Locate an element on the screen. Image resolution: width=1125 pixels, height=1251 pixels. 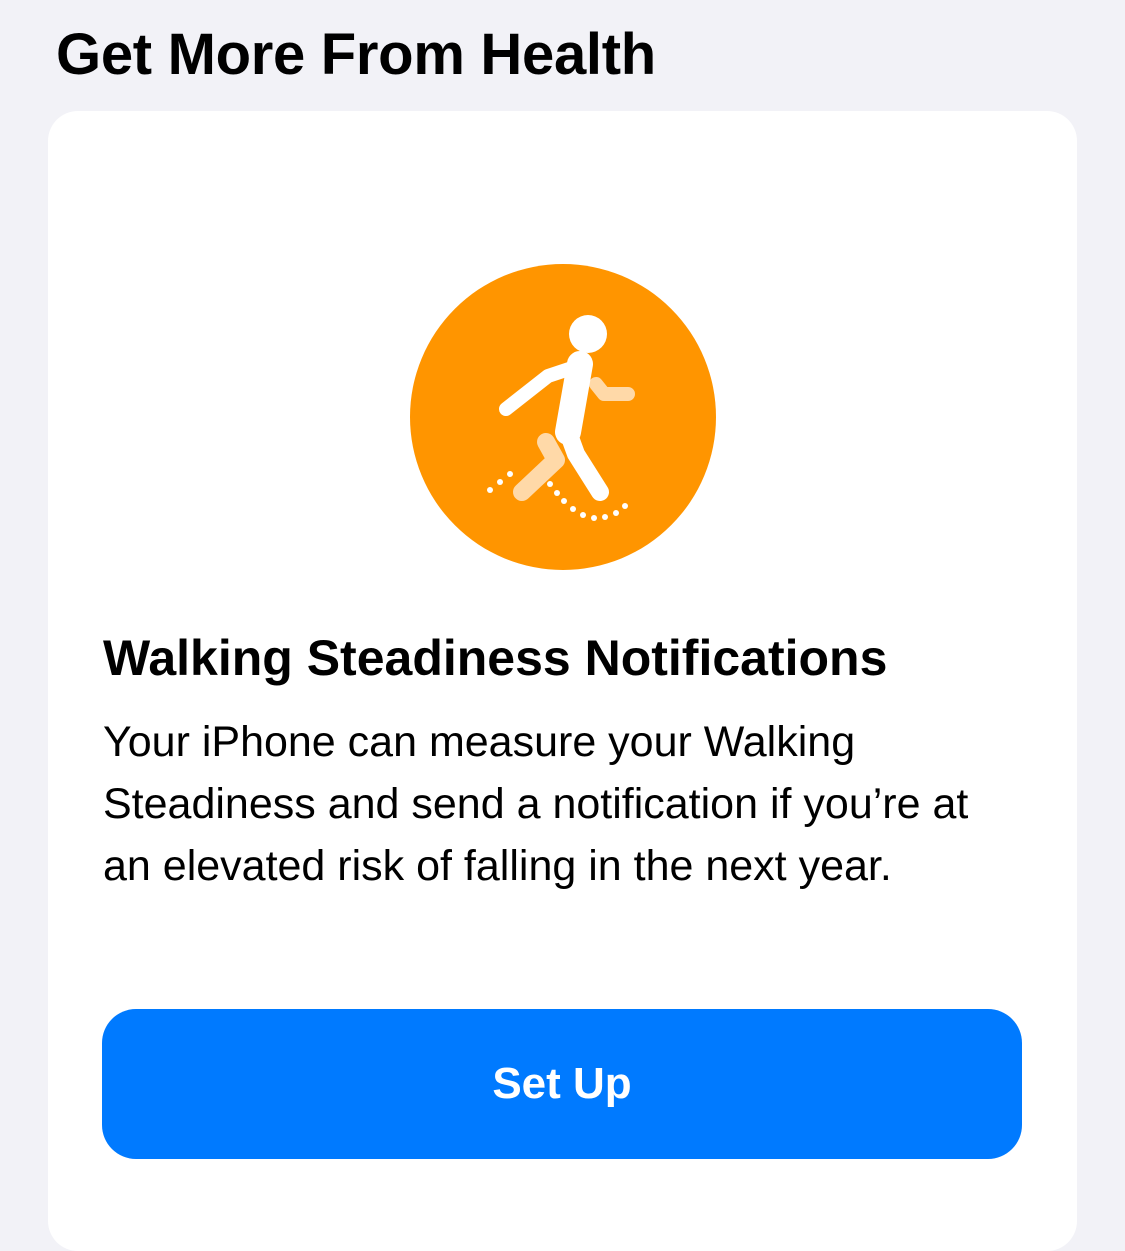
set-up-button: Set Up is located at coordinates (562, 1084).